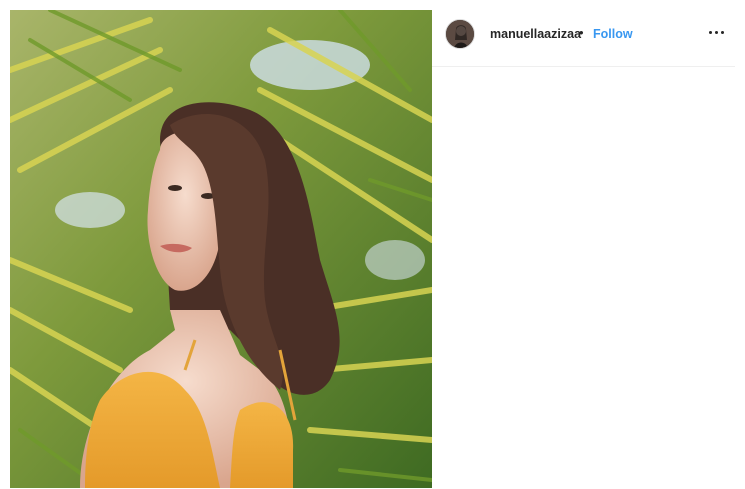 This screenshot has height=489, width=745. I want to click on profile-avatar, so click(460, 34).